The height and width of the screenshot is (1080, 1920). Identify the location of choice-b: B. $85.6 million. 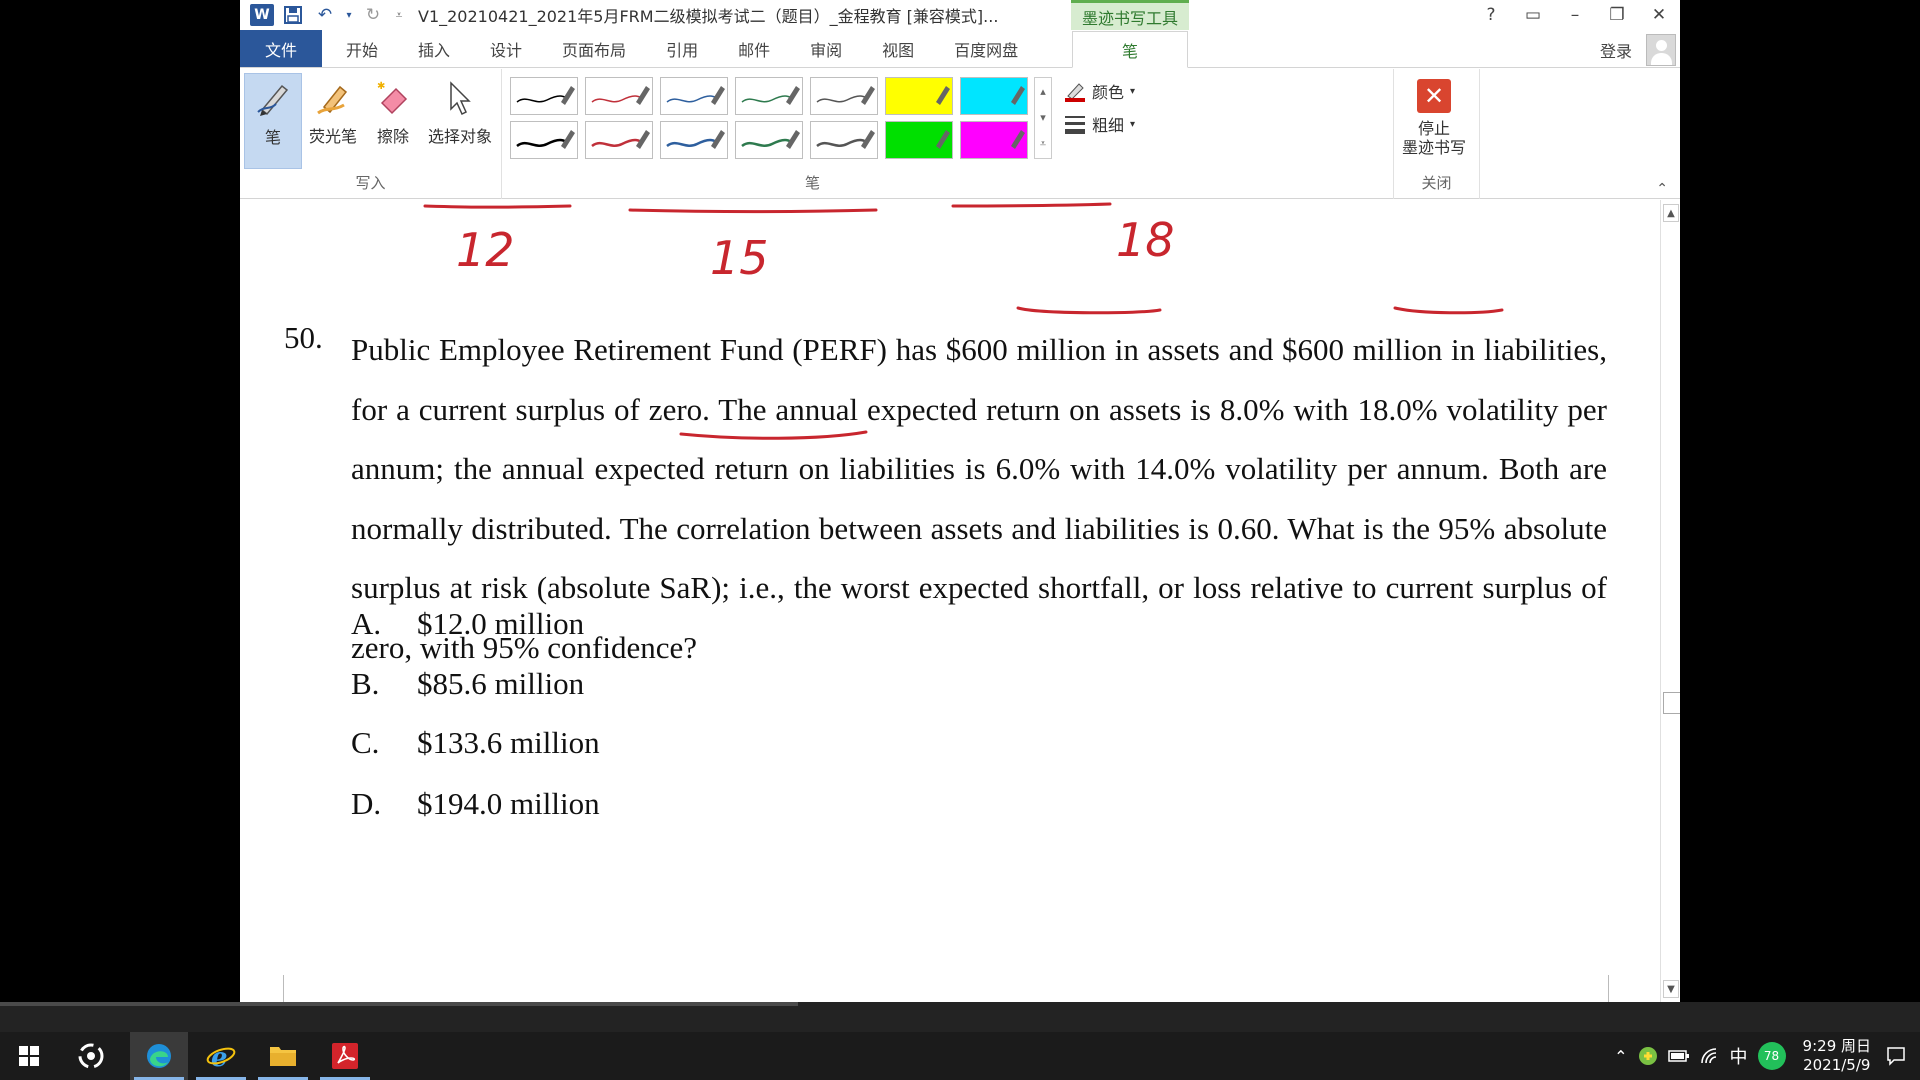
(651, 684).